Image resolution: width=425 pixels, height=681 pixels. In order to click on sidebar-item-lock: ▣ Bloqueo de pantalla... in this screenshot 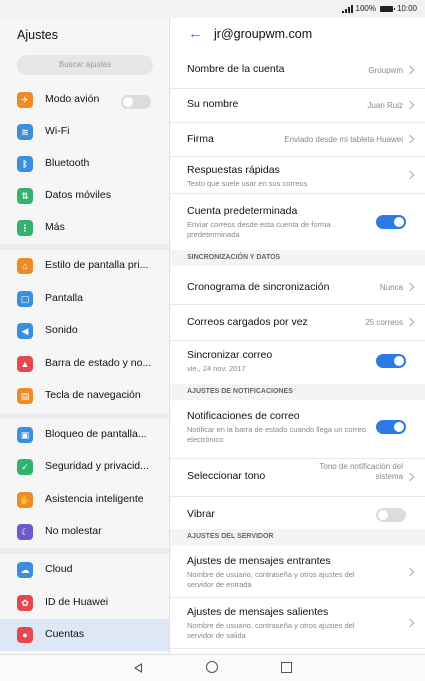, I will do `click(84, 435)`.